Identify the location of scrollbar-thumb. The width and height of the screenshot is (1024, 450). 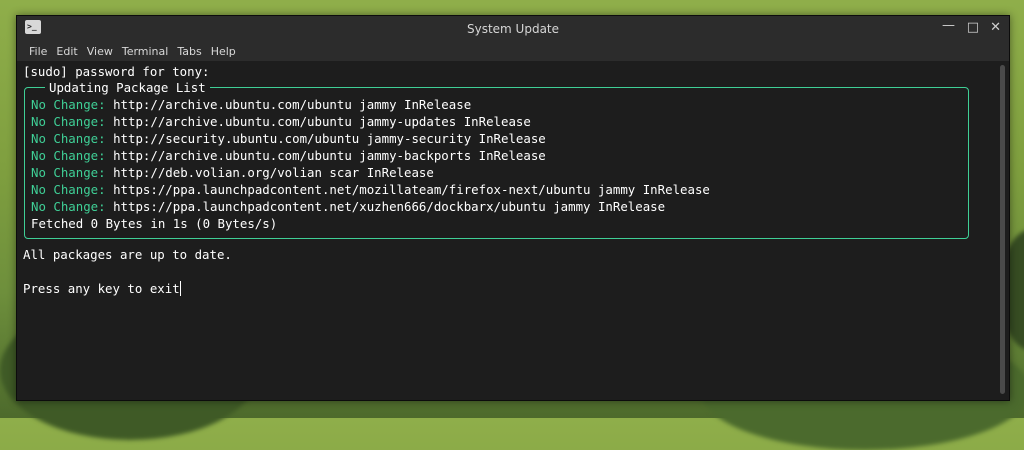
(1002, 229).